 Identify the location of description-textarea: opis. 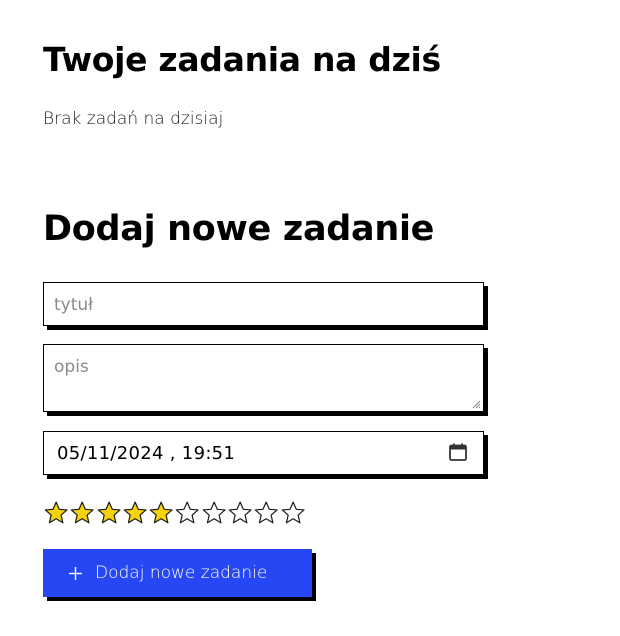
(263, 378).